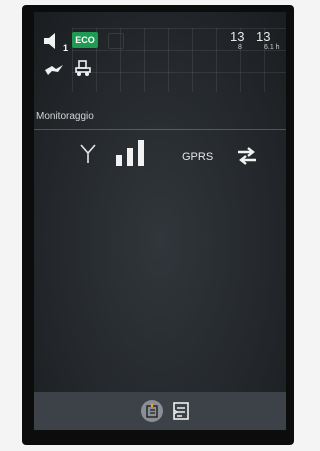  Describe the element at coordinates (65, 116) in the screenshot. I see `section-title: Monitoraggio` at that location.